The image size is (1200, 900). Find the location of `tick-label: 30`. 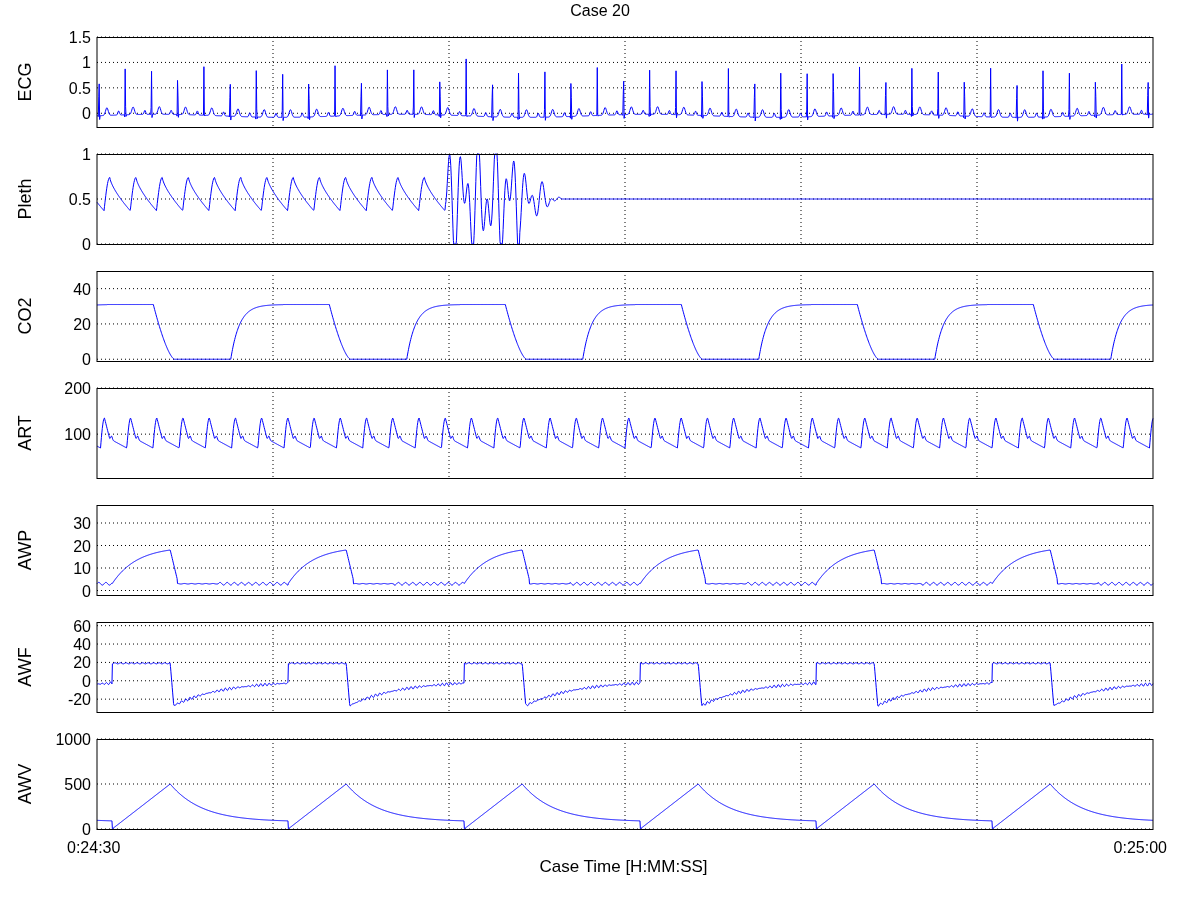

tick-label: 30 is located at coordinates (82, 523).